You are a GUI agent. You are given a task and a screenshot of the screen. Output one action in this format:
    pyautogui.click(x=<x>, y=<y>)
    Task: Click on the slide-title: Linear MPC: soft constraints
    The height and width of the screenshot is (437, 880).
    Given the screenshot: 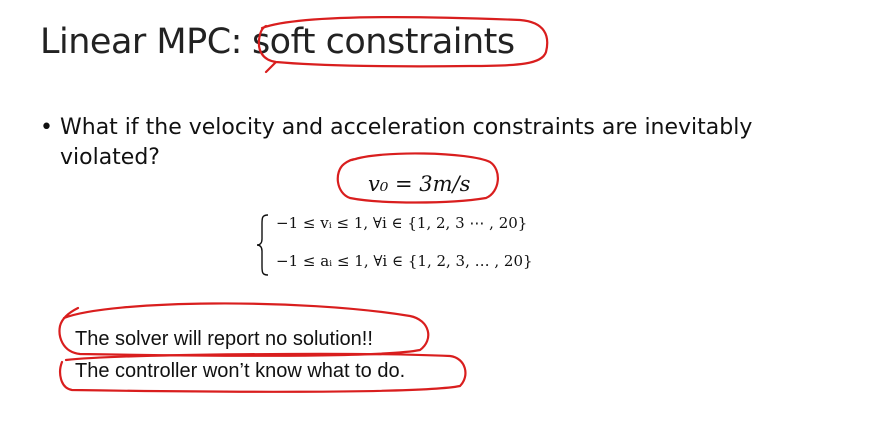 What is the action you would take?
    pyautogui.click(x=277, y=42)
    